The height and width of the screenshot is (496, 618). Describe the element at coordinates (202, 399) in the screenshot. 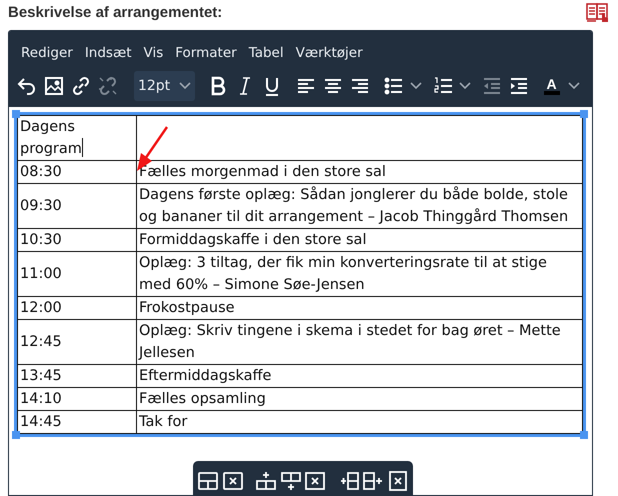

I see `table-cell: Fælles opsamling` at that location.